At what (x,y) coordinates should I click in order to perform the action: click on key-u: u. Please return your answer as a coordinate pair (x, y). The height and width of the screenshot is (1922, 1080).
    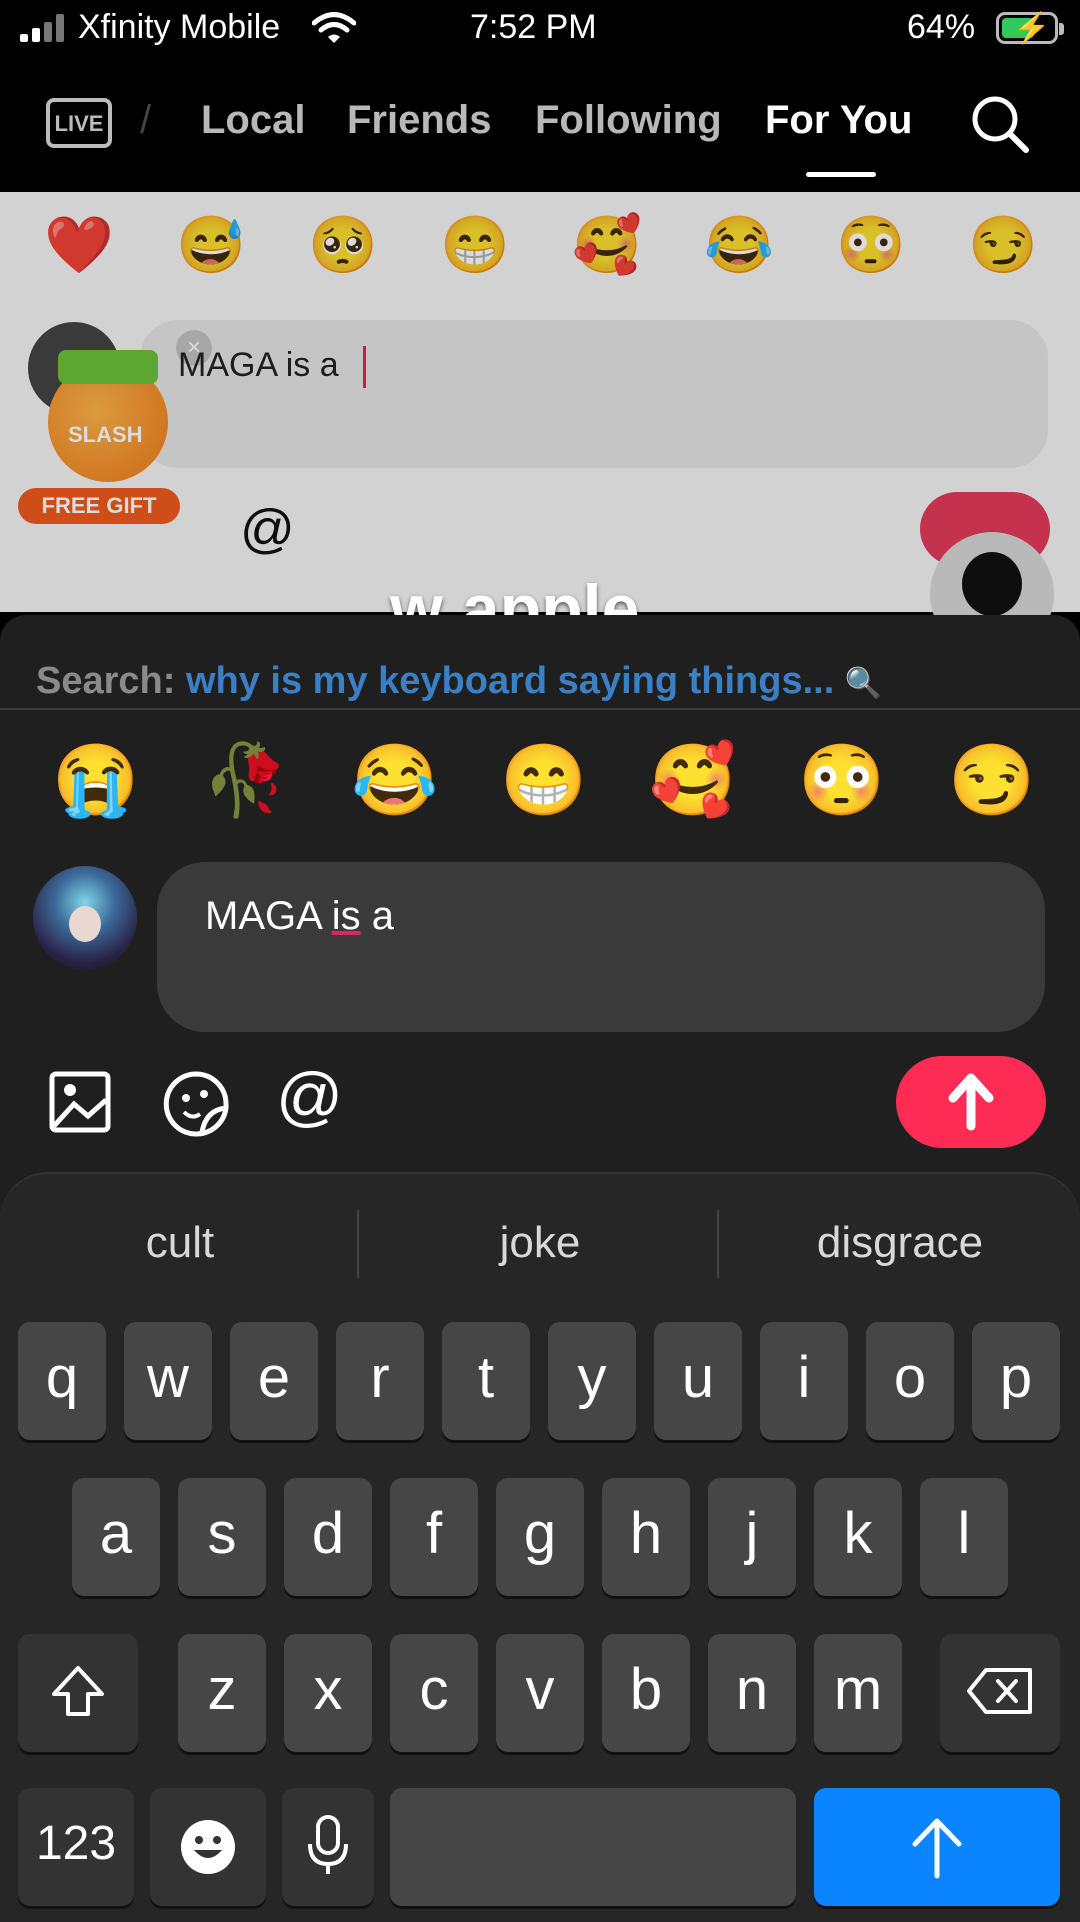
    Looking at the image, I should click on (698, 1381).